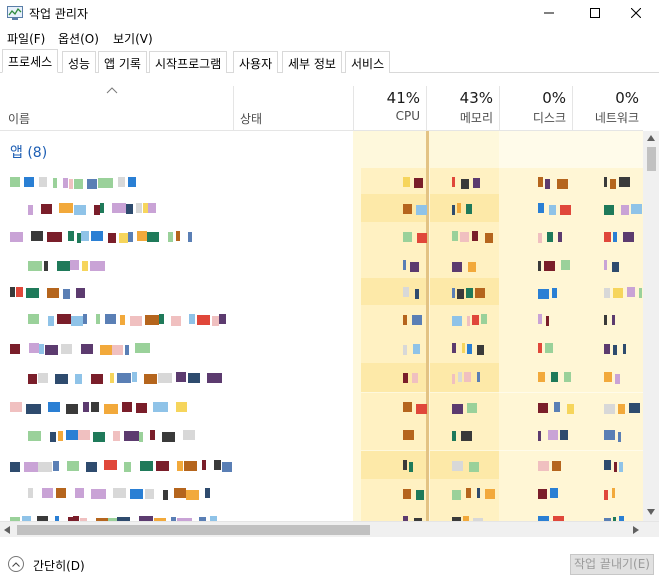 The height and width of the screenshot is (586, 659). I want to click on column-network: 0% 네트워크, so click(608, 108).